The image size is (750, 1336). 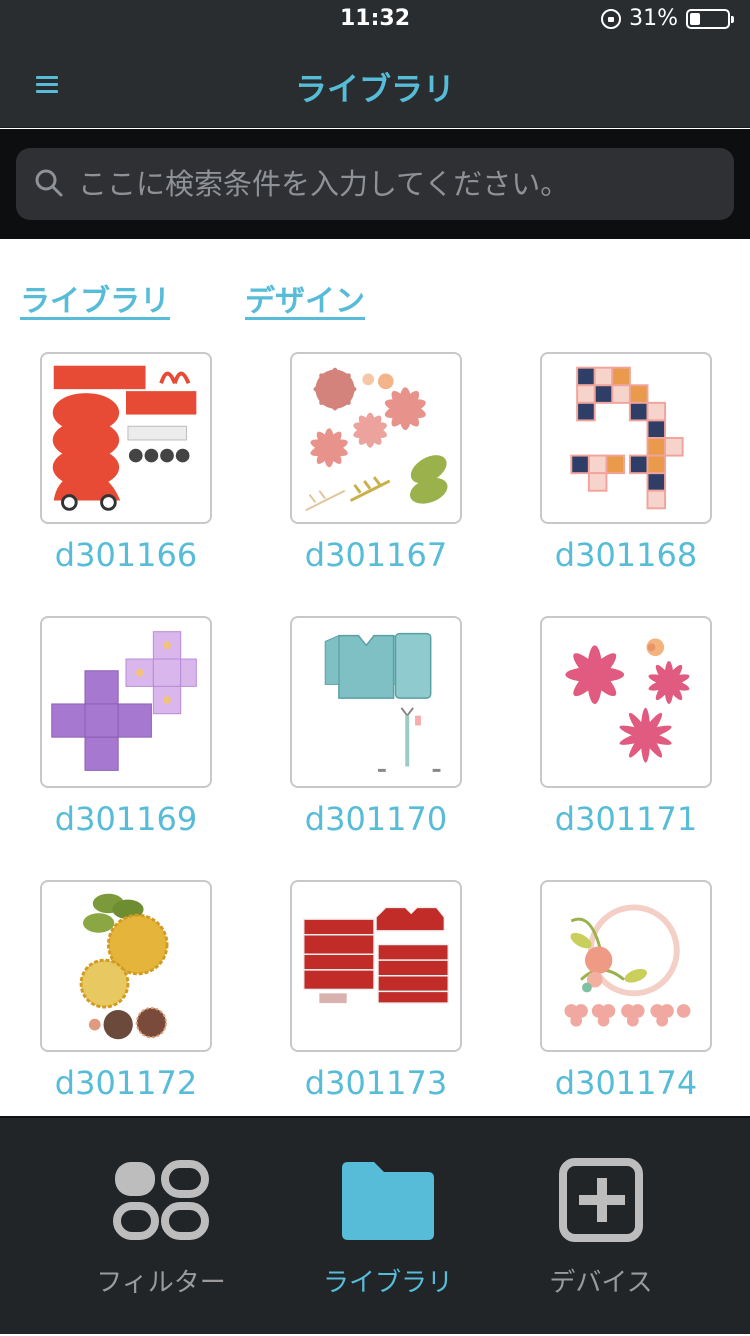 What do you see at coordinates (376, 819) in the screenshot?
I see `design-label: d301170` at bounding box center [376, 819].